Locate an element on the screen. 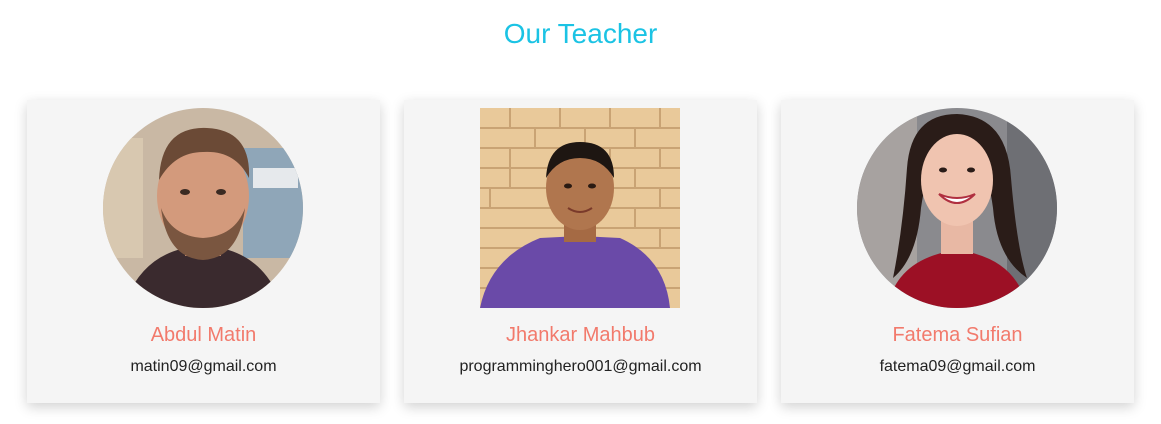  teacher-name: Abdul Matin is located at coordinates (203, 335).